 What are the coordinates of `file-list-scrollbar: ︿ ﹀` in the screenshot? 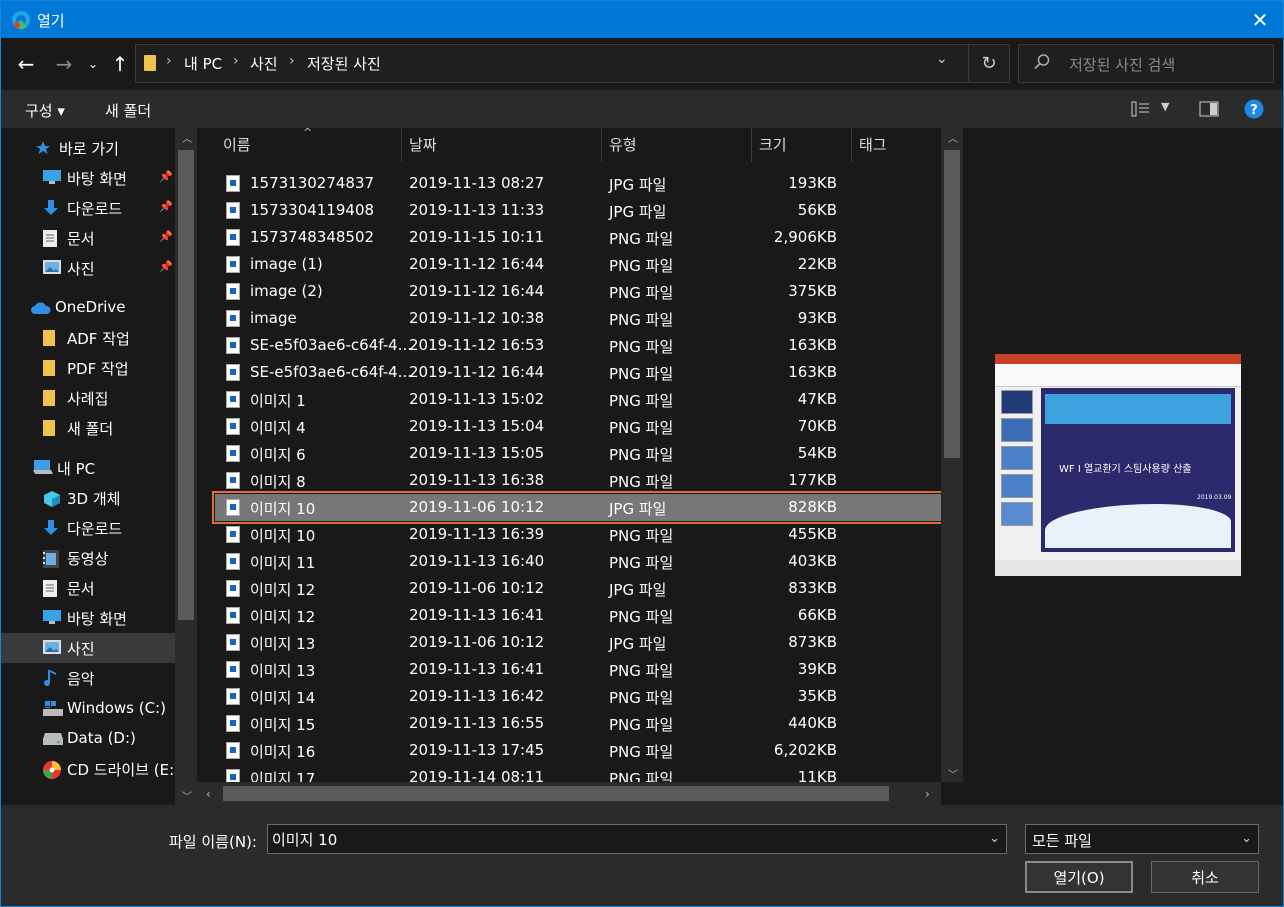 It's located at (952, 455).